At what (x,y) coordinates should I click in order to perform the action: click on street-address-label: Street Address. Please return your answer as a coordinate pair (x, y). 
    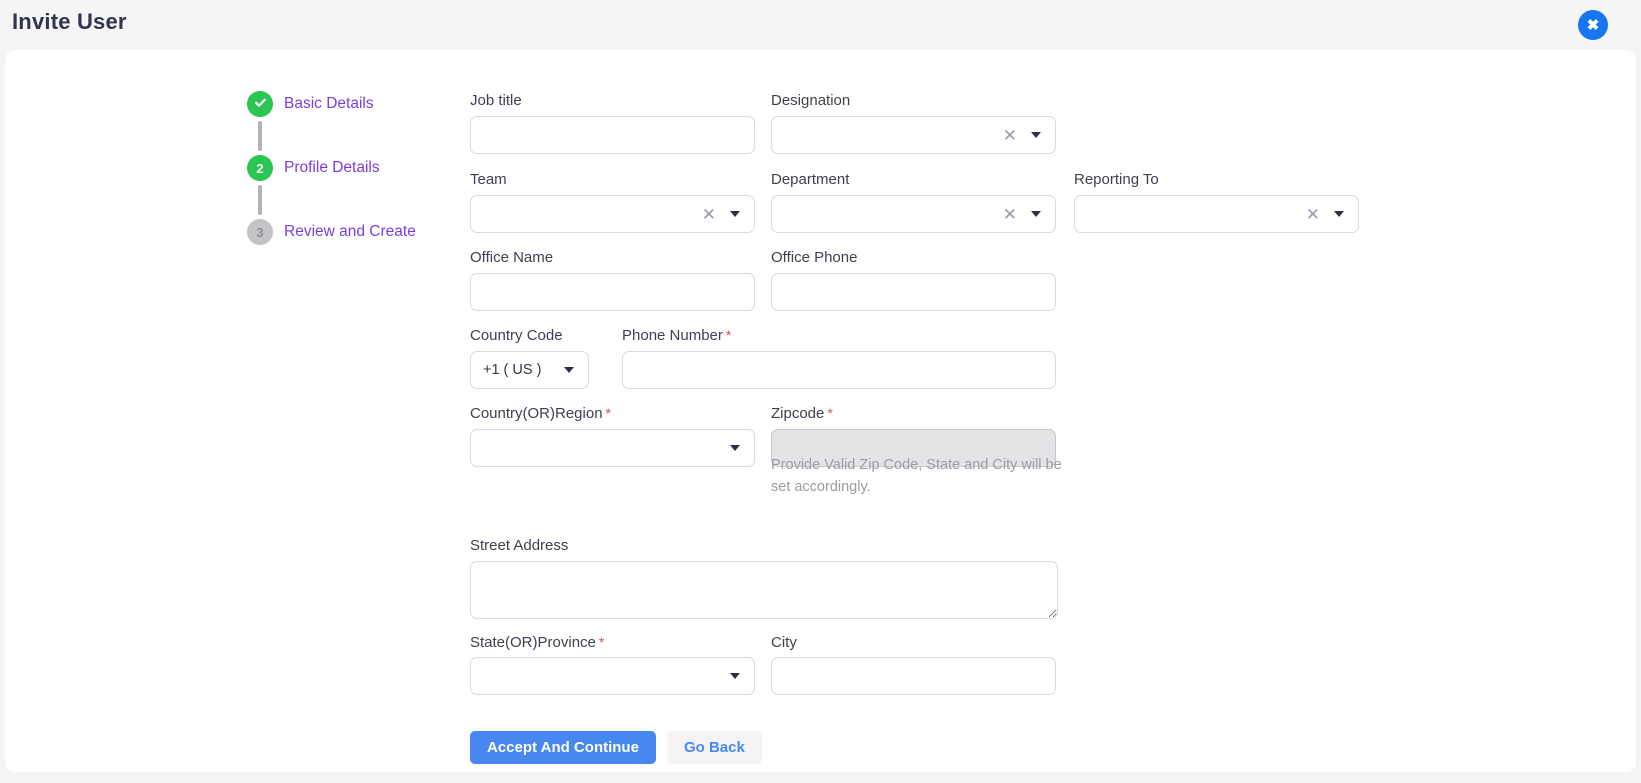
    Looking at the image, I should click on (519, 545).